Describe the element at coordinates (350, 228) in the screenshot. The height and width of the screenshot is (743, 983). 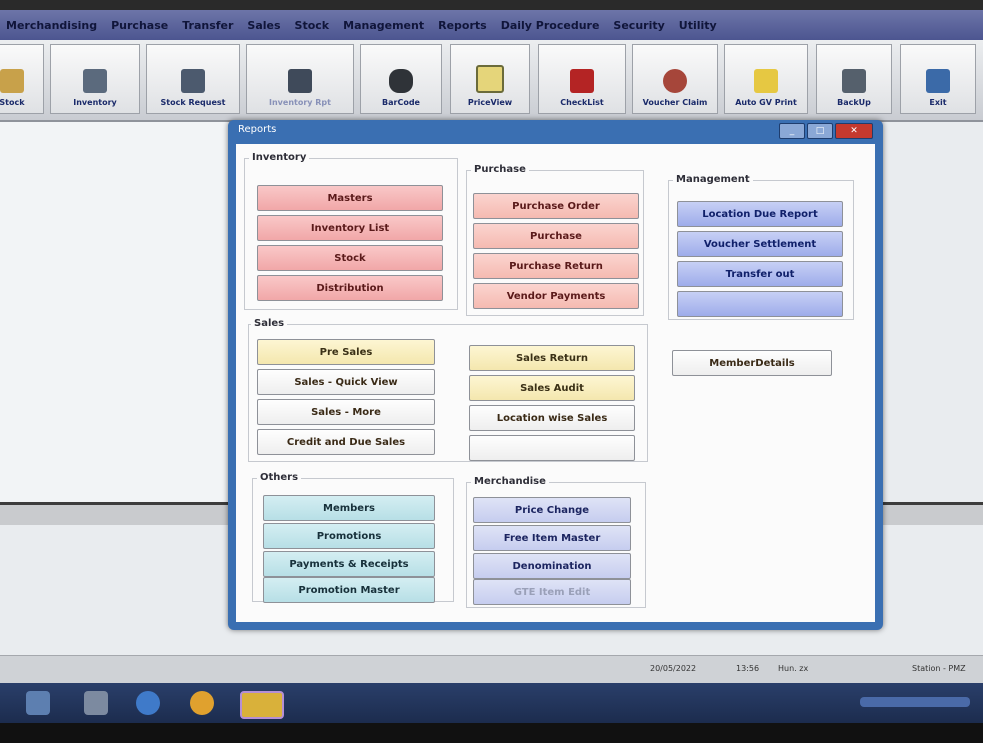
I see `inventory-list-button: Inventory List` at that location.